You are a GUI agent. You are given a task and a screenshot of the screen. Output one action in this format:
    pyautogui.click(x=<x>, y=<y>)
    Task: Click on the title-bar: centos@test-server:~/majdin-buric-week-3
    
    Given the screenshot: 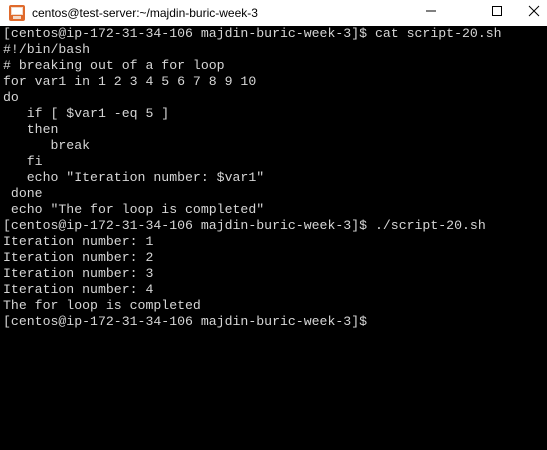 What is the action you would take?
    pyautogui.click(x=273, y=13)
    